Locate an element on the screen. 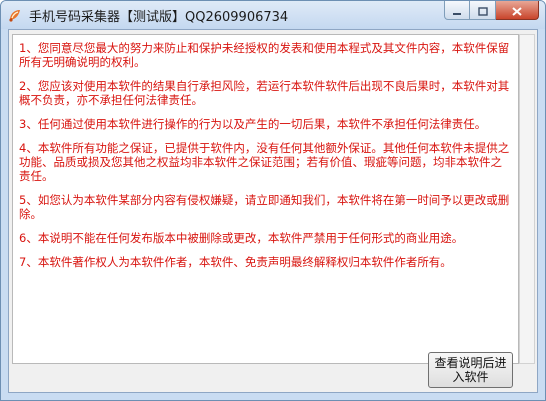  window-title: 手机号码采集器【测试版】QQ2609906734 is located at coordinates (159, 17).